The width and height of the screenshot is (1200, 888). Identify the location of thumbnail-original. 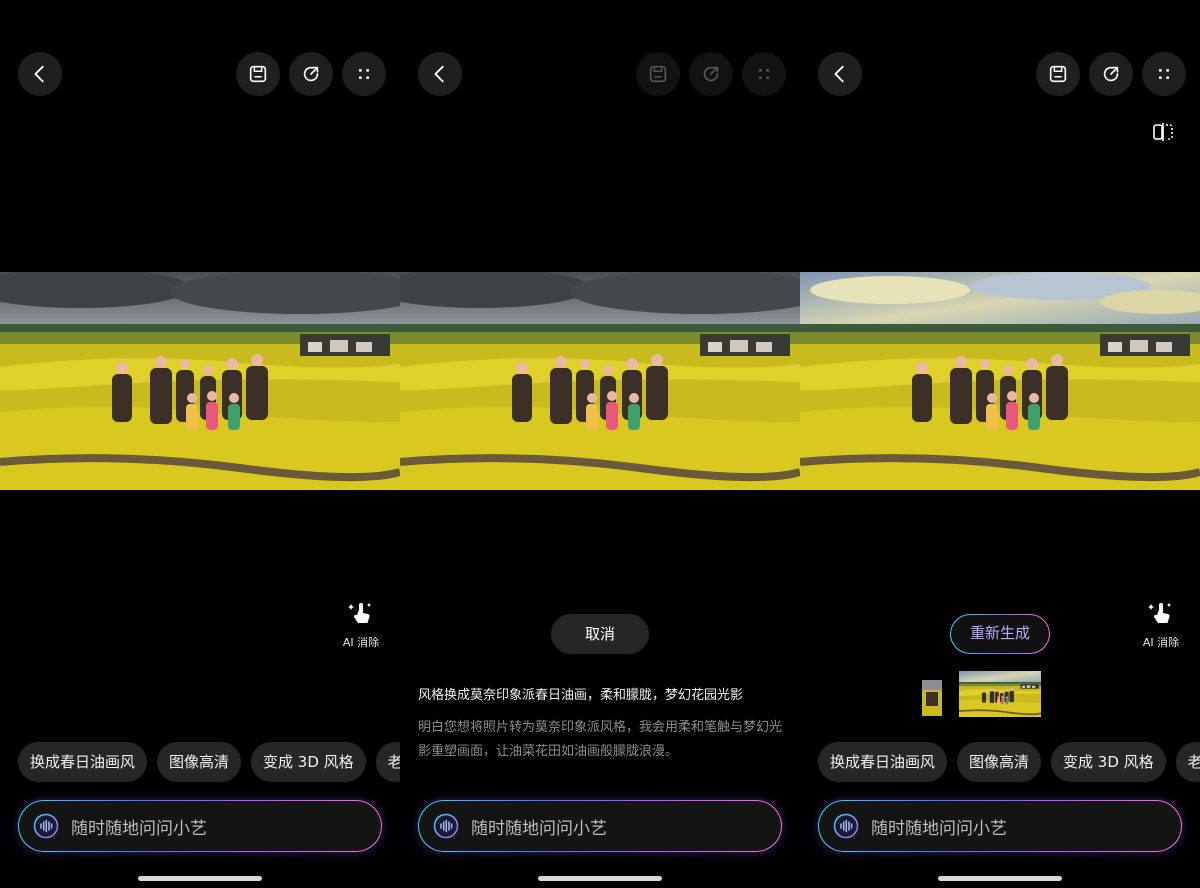
(932, 698).